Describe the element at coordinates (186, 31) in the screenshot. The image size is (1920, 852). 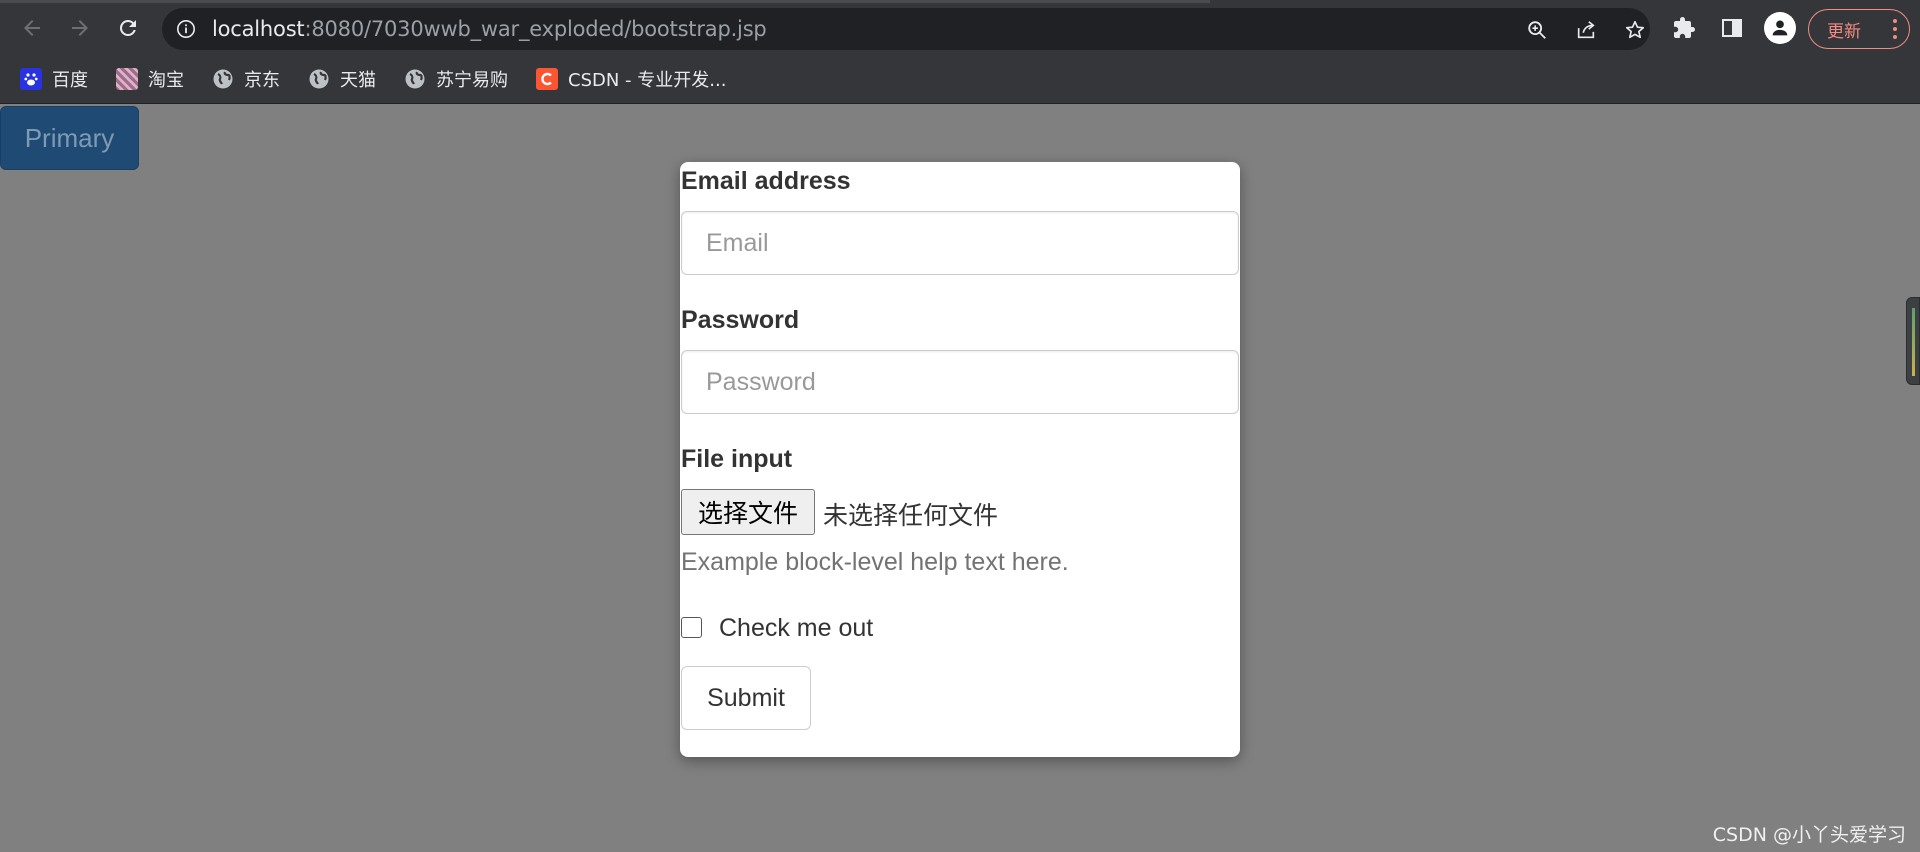
I see `info-icon` at that location.